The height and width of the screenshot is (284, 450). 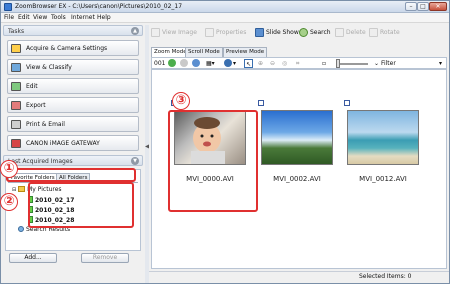 I want to click on thumbnail-item: MVI_0002.AVI, so click(x=296, y=144).